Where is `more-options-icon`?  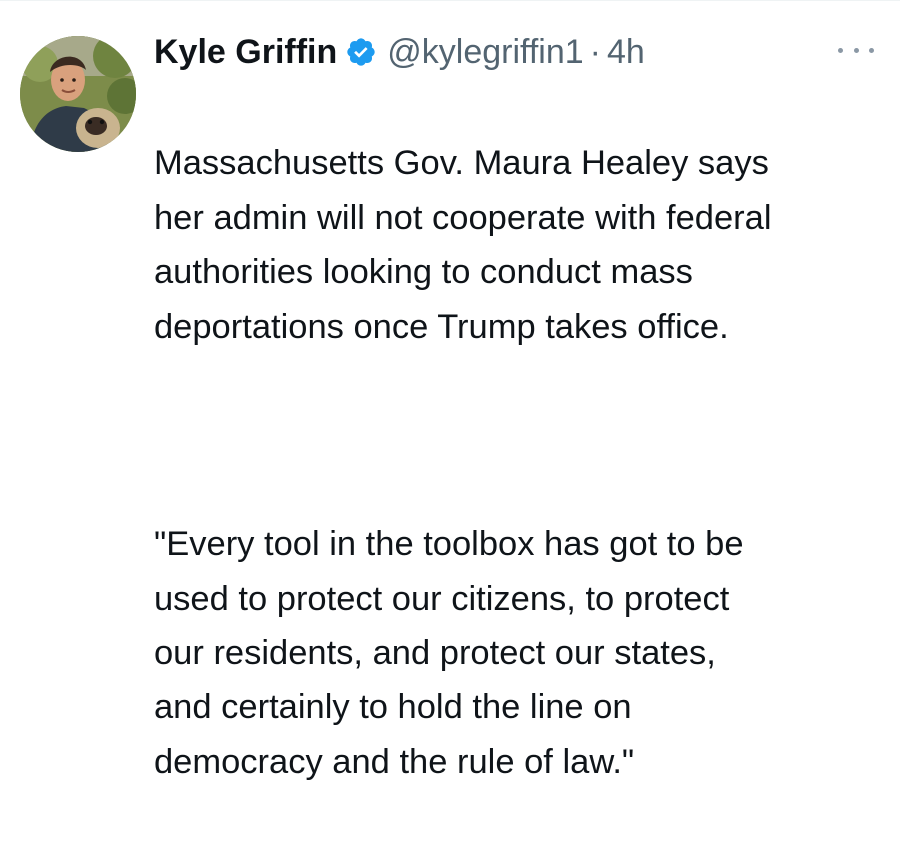
more-options-icon is located at coordinates (856, 50).